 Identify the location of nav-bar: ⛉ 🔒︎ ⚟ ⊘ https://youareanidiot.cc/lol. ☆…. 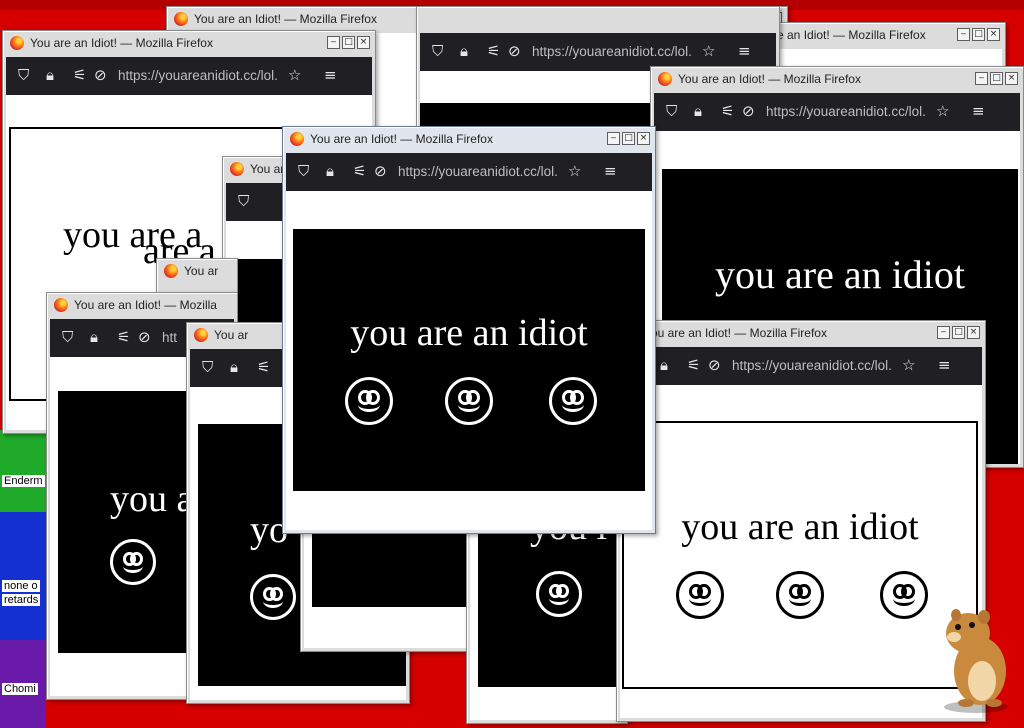
(801, 366).